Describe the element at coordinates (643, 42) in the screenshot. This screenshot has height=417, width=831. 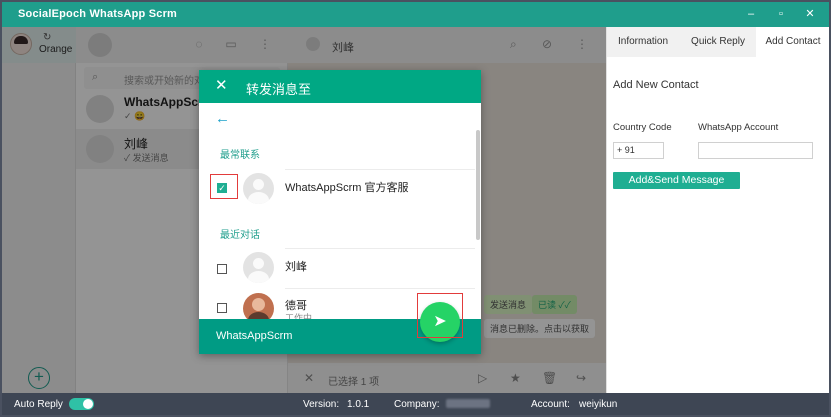
I see `tab-information: Information` at that location.